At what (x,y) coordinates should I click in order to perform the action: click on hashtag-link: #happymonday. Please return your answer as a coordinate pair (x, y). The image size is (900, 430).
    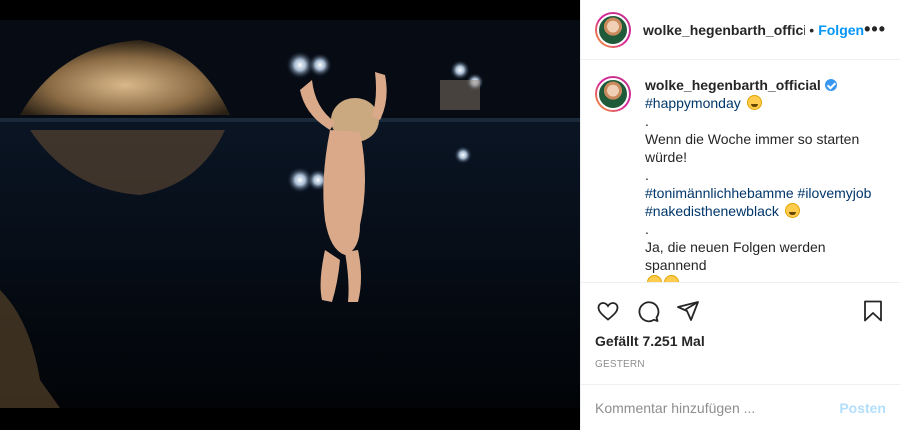
    Looking at the image, I should click on (693, 103).